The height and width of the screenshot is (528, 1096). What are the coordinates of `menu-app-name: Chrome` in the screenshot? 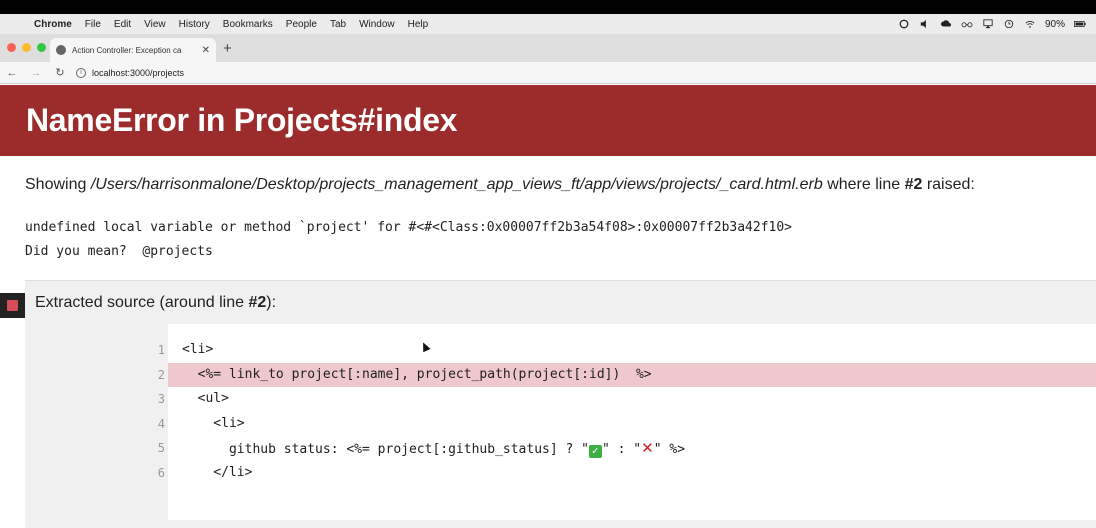 It's located at (53, 24).